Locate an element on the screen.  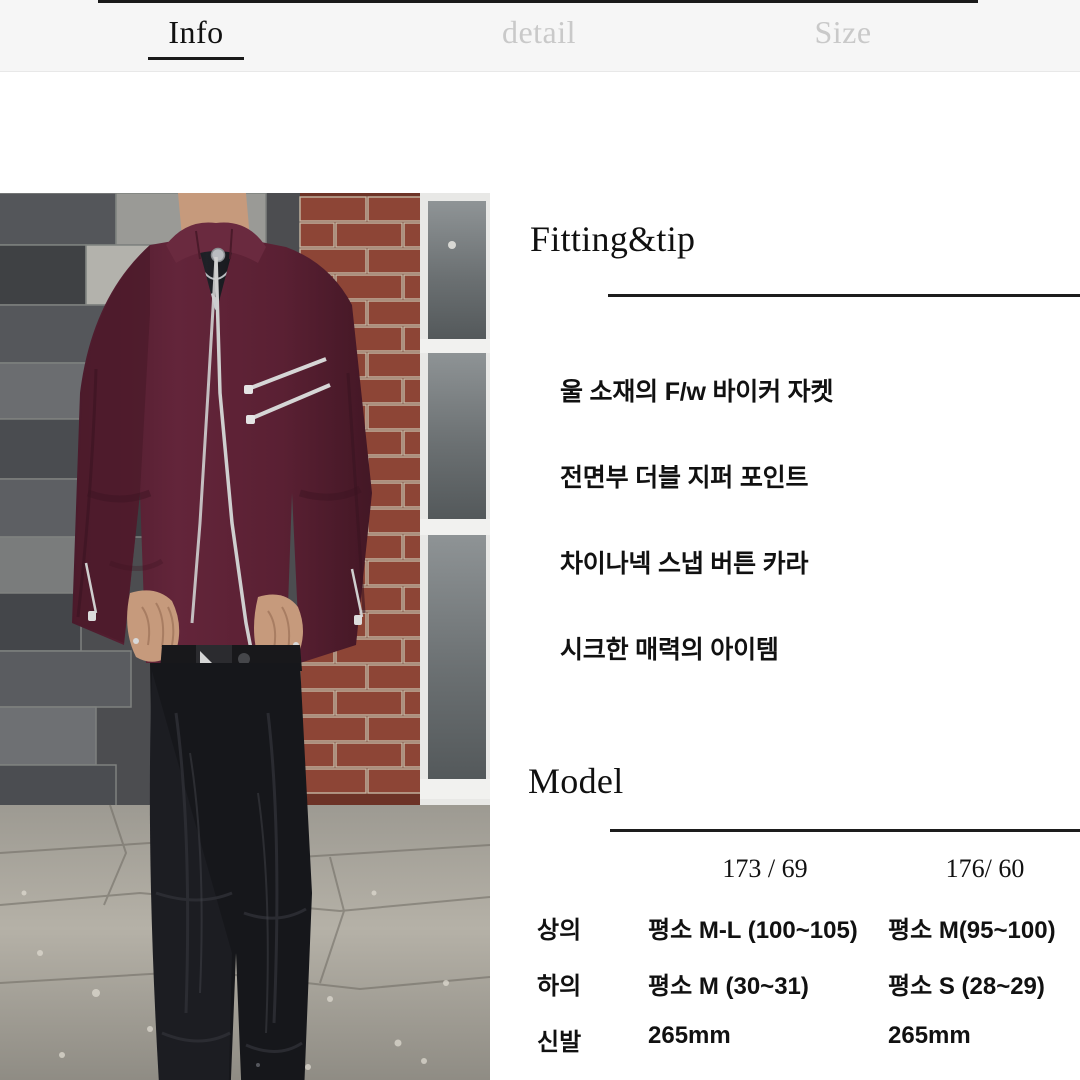
tab-info-label: Info is located at coordinates (196, 32).